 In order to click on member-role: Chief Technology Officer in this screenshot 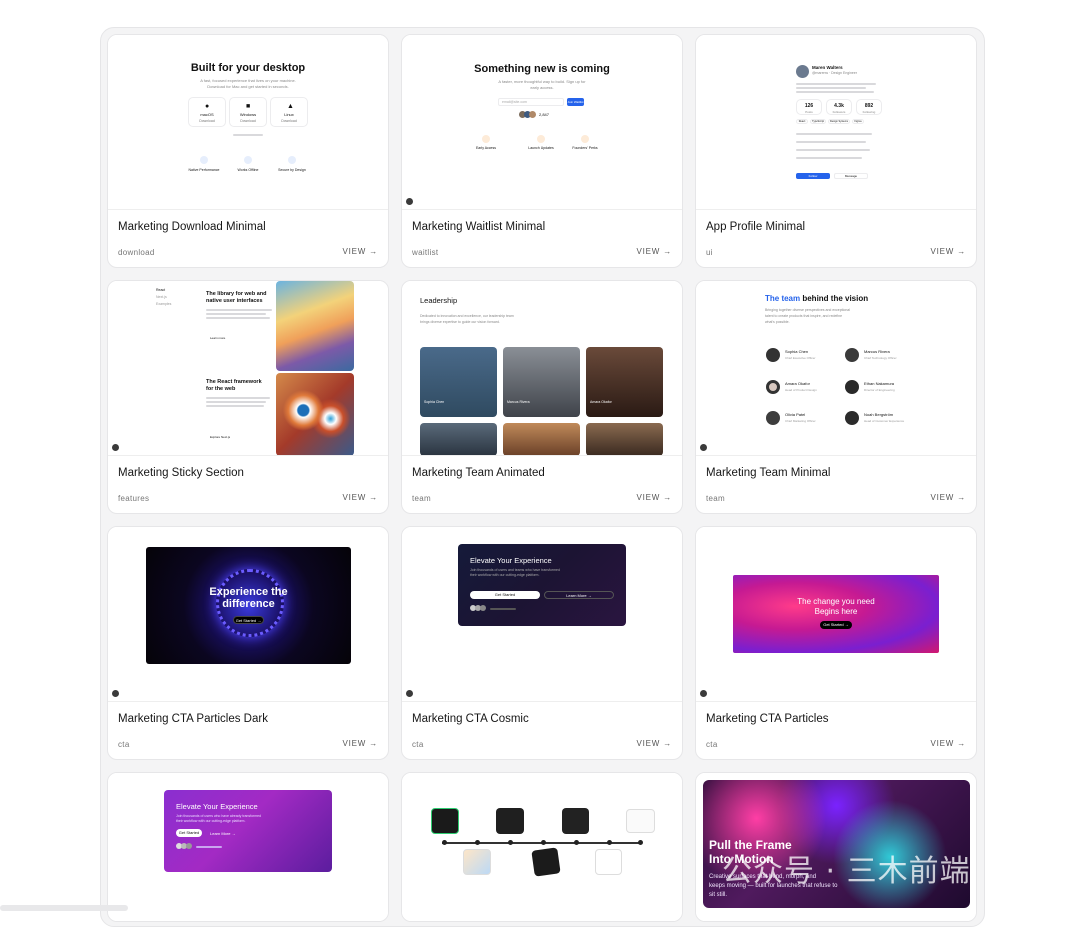, I will do `click(880, 358)`.